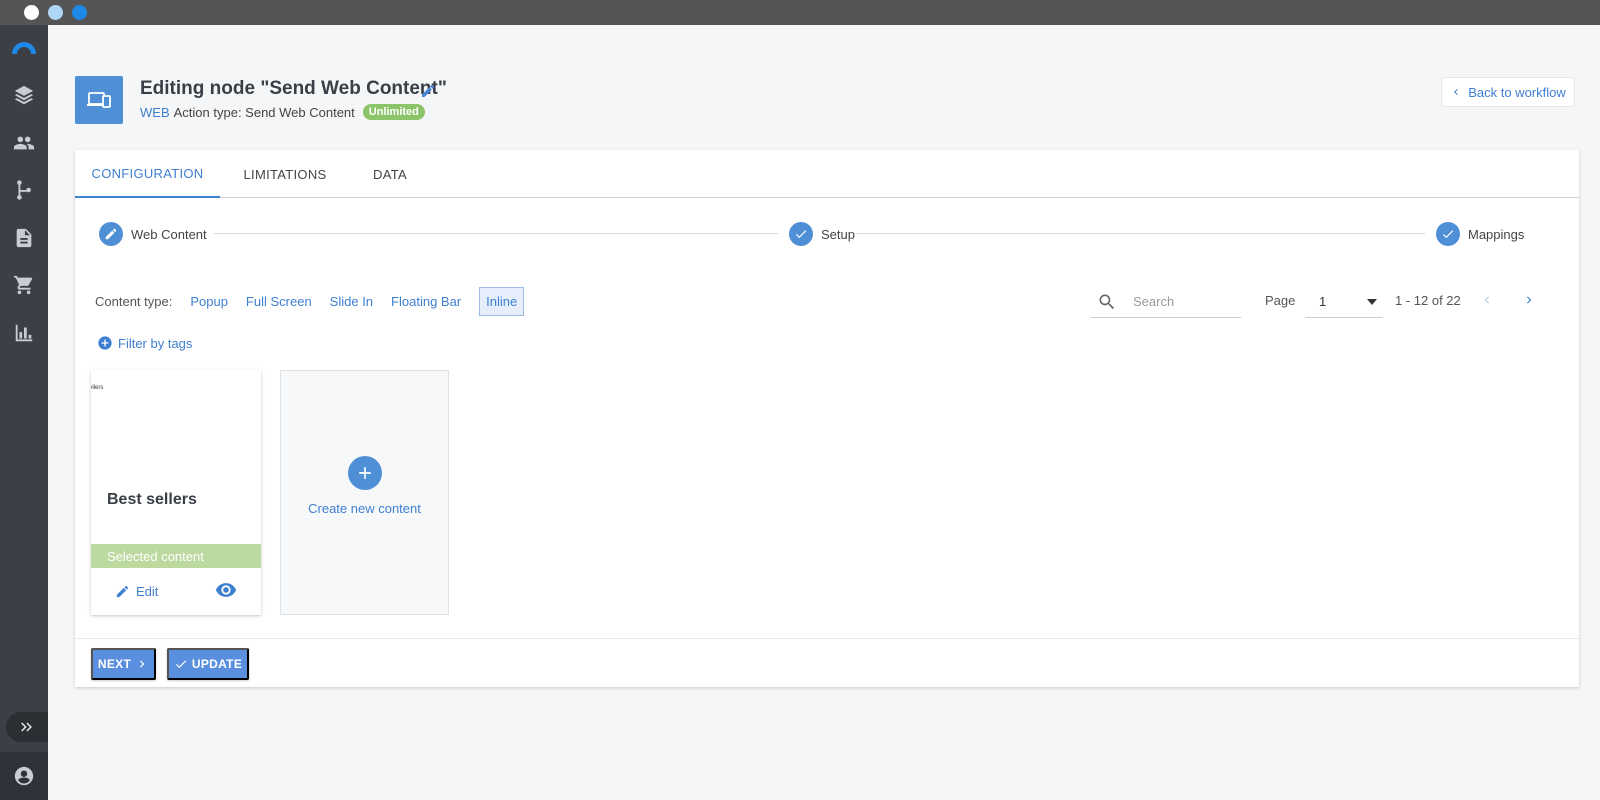 Image resolution: width=1600 pixels, height=800 pixels. I want to click on user-circle-icon, so click(24, 776).